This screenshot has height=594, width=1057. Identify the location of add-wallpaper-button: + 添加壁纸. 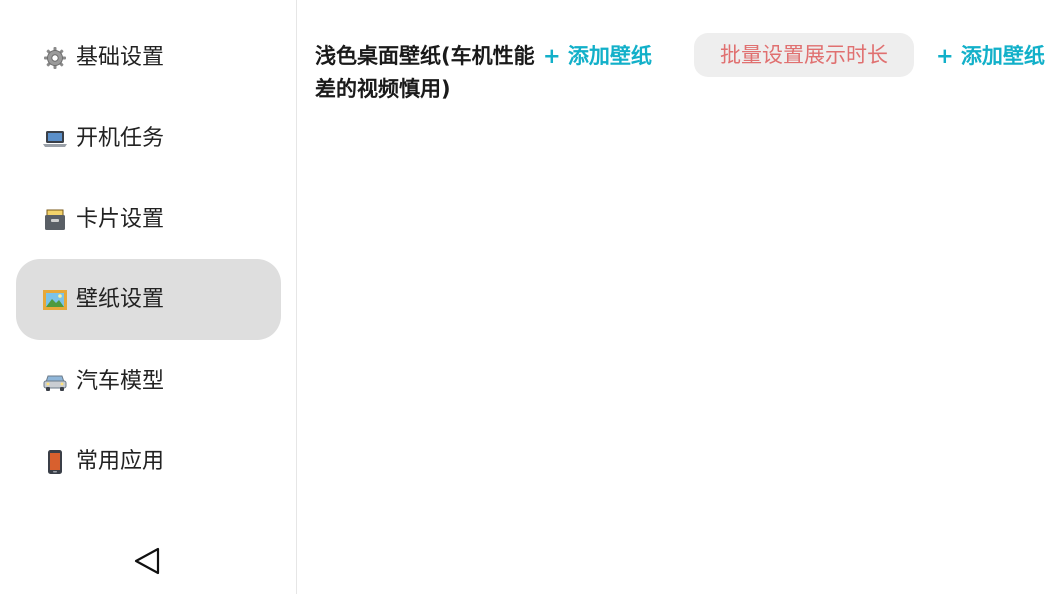
(597, 56).